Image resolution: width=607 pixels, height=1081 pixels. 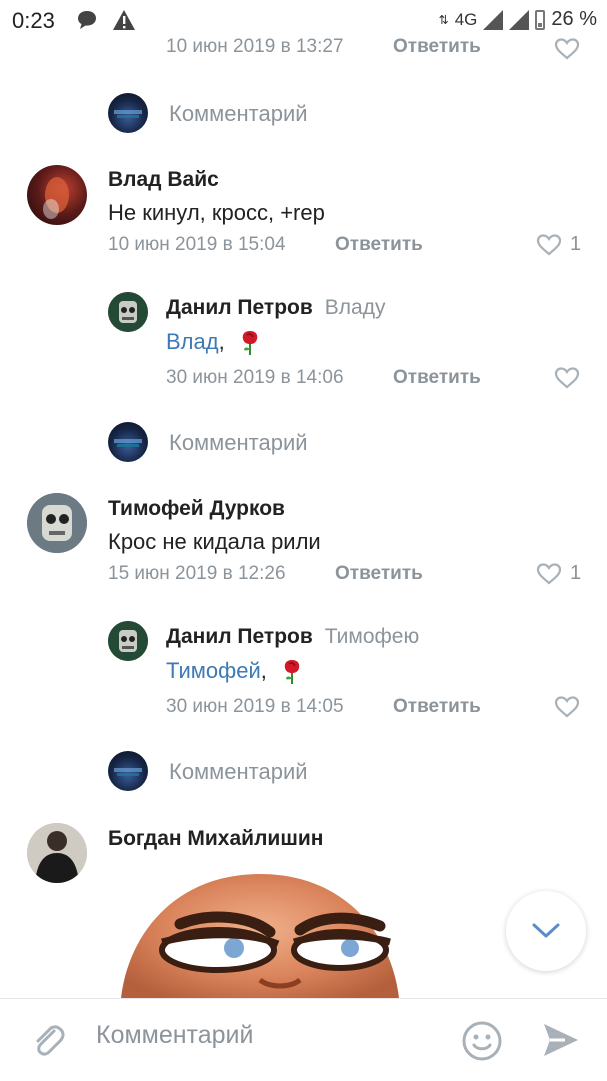 I want to click on reply-date: 30 июн 2019 в 14:06, so click(x=255, y=377).